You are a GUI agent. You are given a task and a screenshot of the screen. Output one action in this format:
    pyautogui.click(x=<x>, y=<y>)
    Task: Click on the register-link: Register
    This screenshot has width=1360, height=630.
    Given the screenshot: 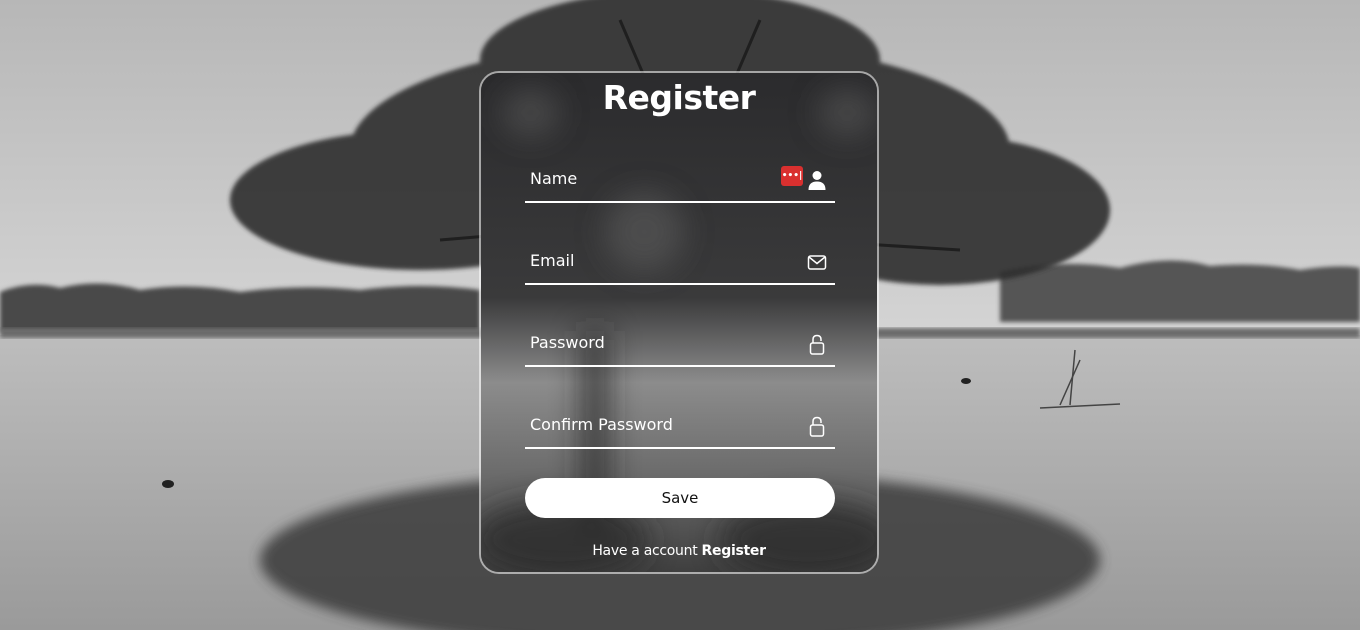 What is the action you would take?
    pyautogui.click(x=734, y=551)
    